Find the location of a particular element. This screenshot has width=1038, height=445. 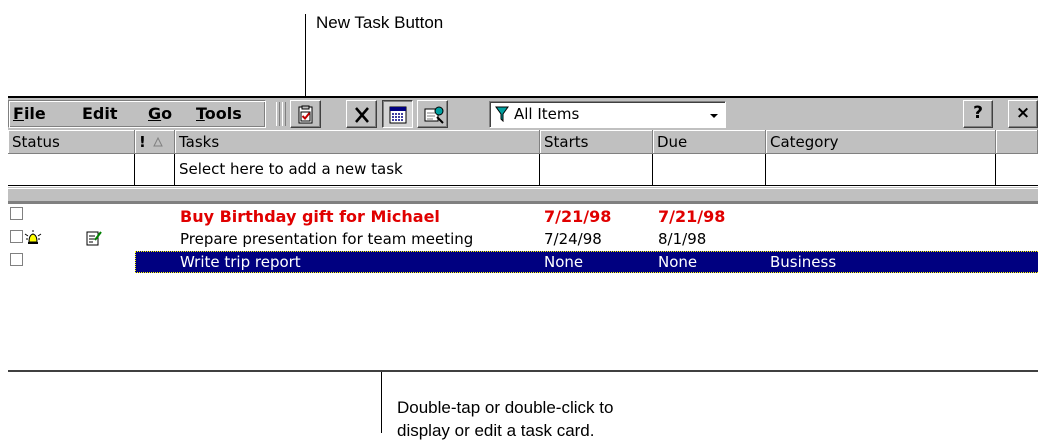

column-status: Status is located at coordinates (71, 142).